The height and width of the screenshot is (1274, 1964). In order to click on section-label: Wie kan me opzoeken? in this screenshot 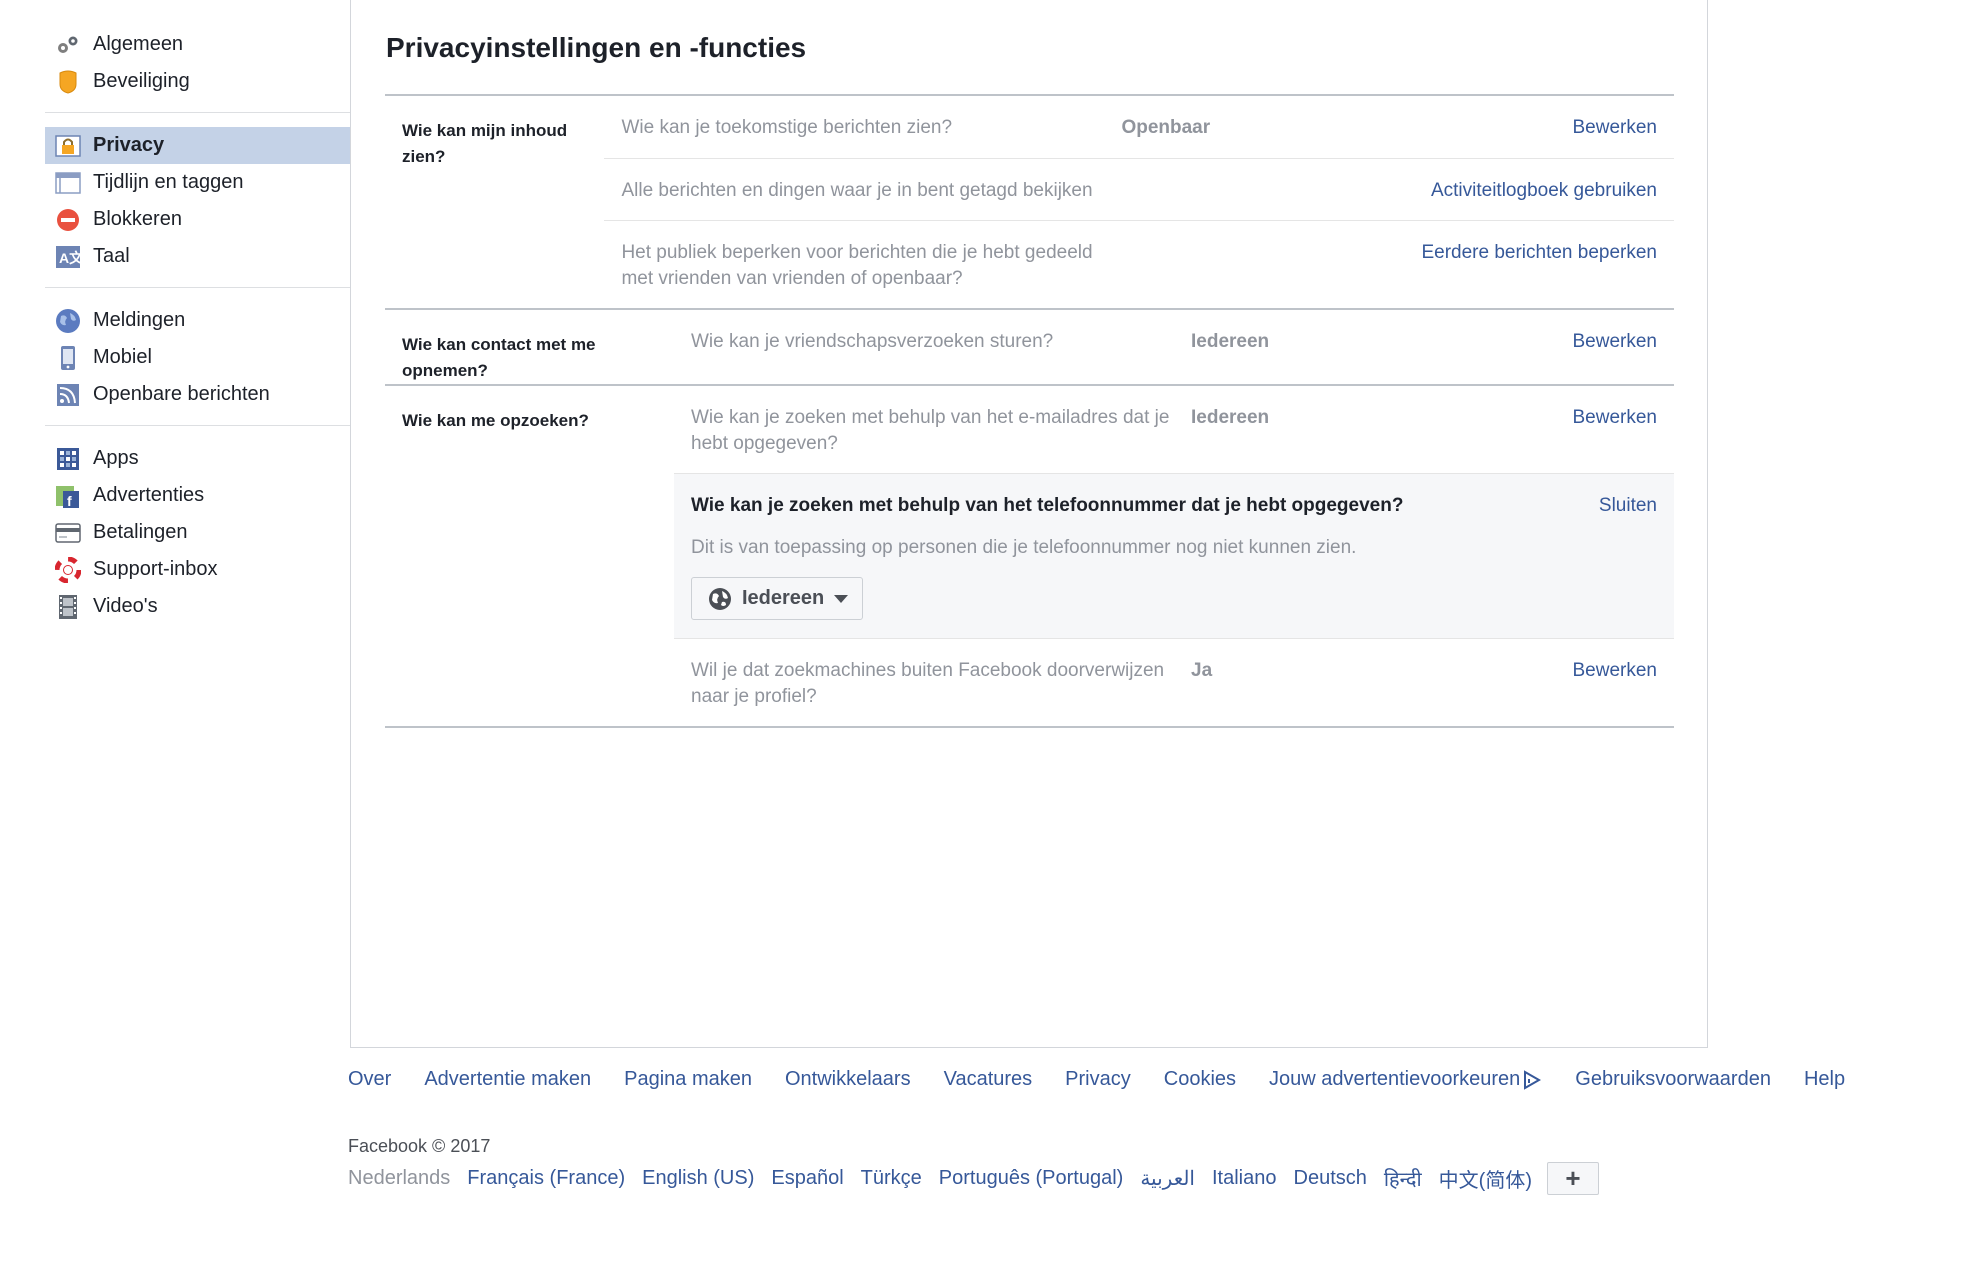, I will do `click(495, 420)`.